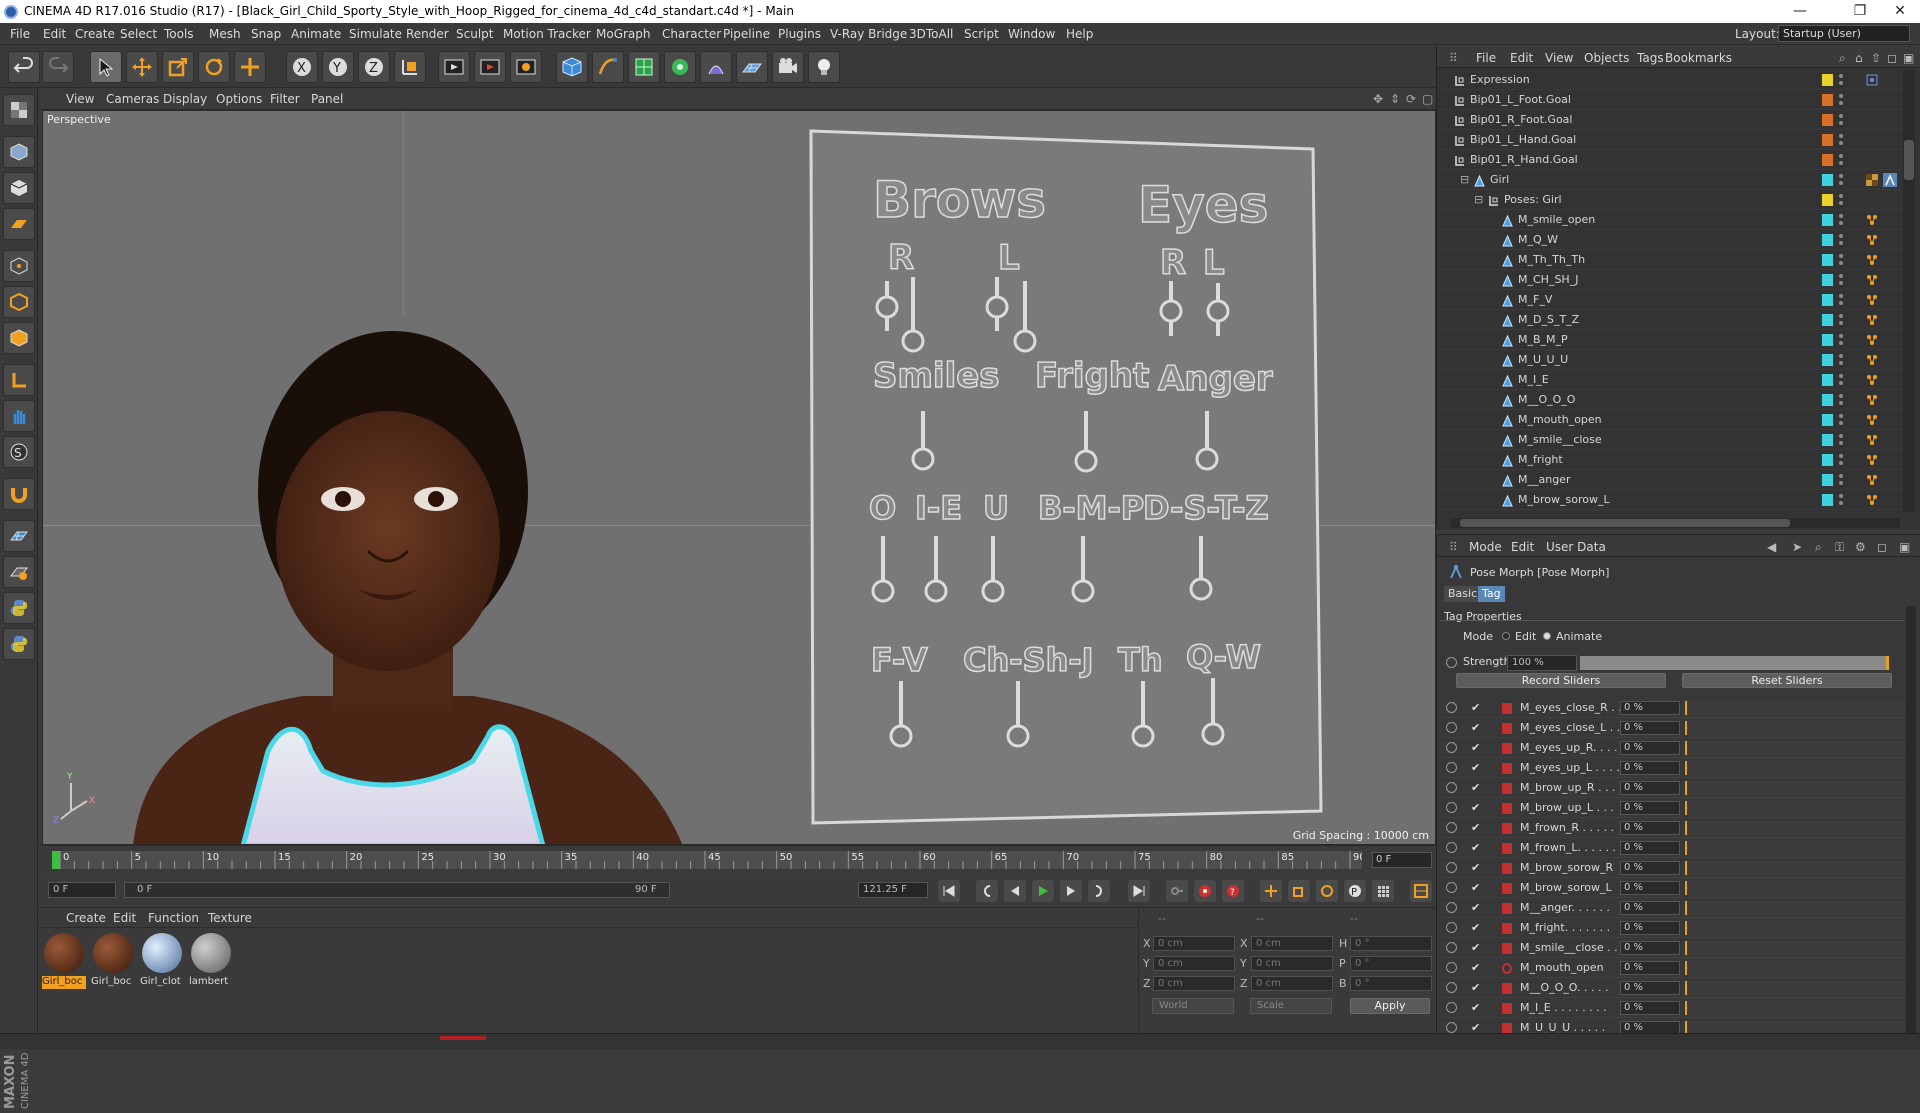  I want to click on prev-frame-button, so click(1015, 891).